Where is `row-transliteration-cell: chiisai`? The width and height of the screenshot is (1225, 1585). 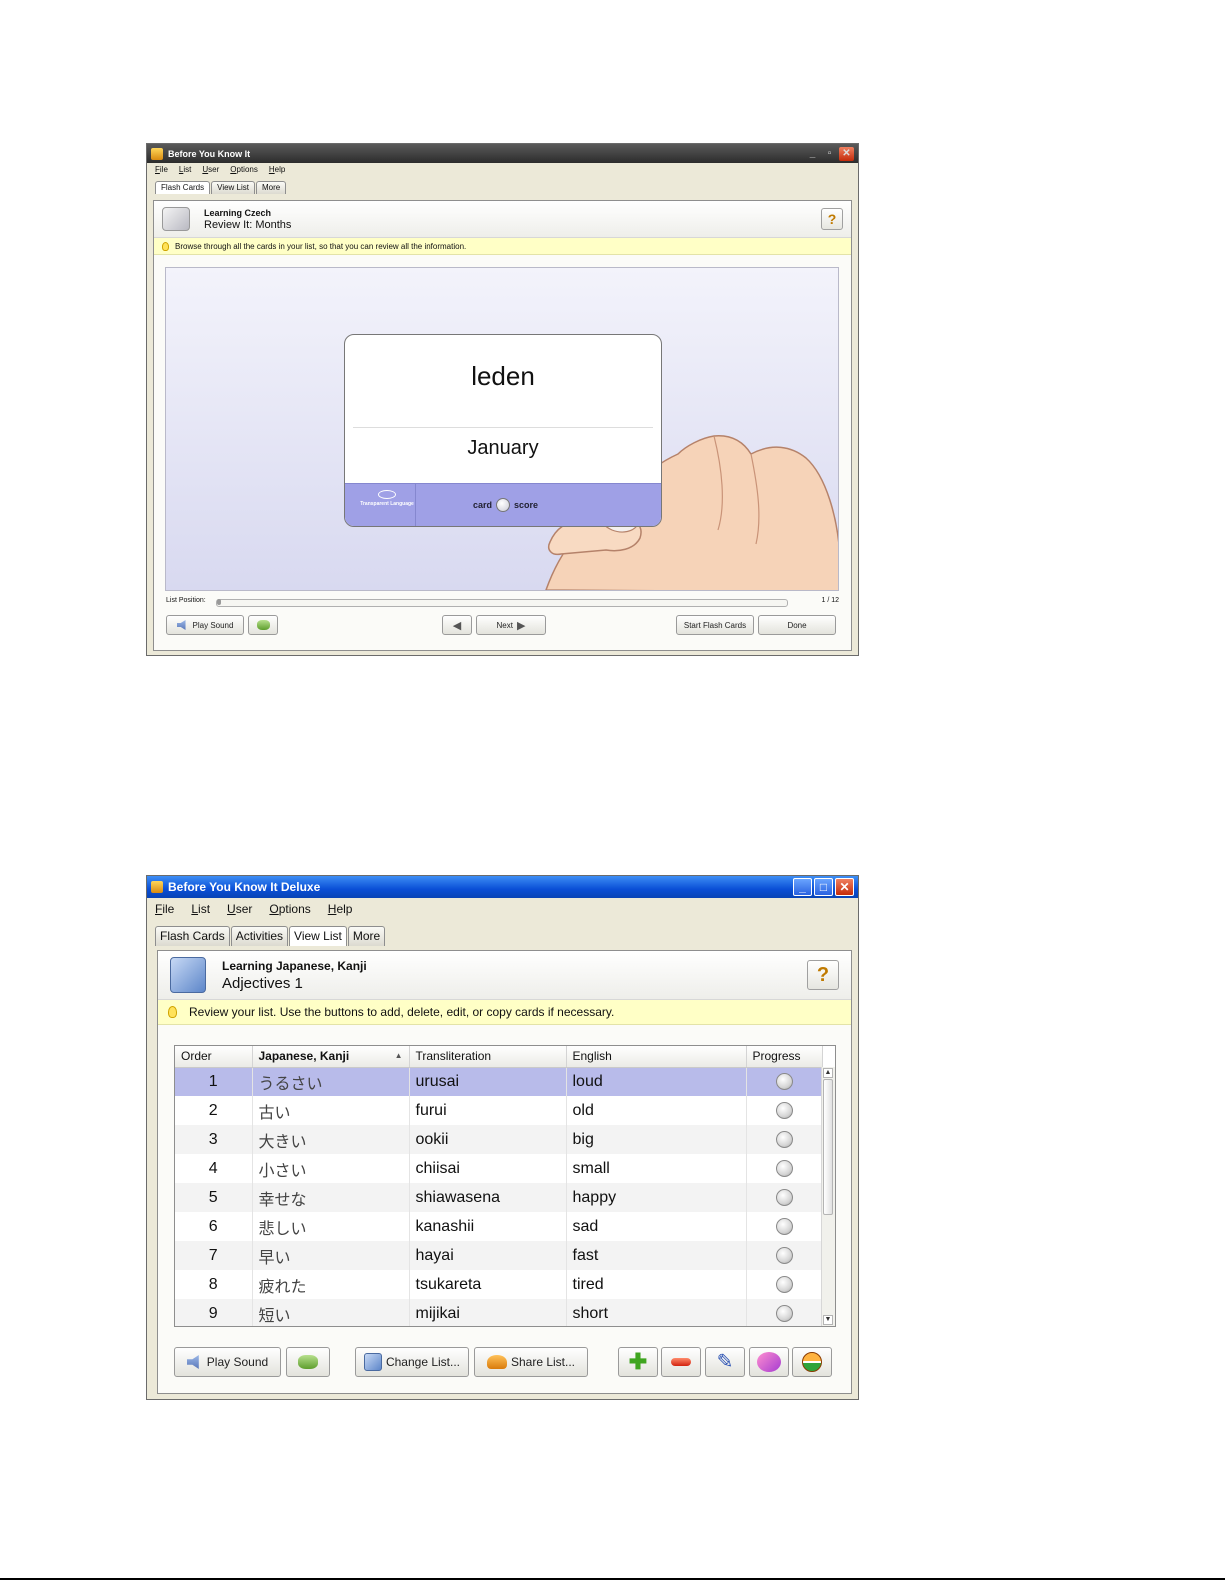 row-transliteration-cell: chiisai is located at coordinates (488, 1168).